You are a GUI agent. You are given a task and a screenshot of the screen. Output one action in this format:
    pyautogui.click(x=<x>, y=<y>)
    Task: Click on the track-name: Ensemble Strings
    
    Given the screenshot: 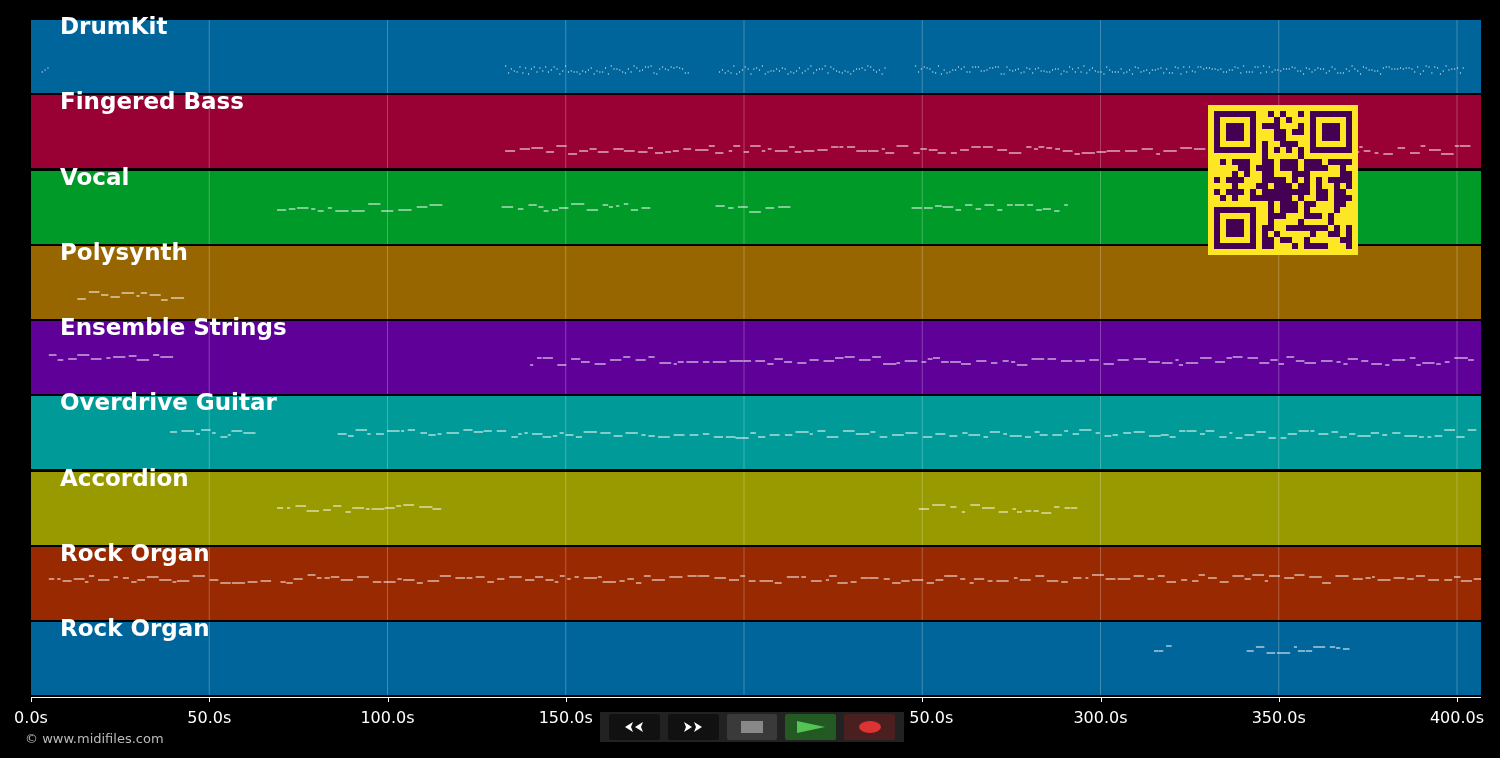 What is the action you would take?
    pyautogui.click(x=173, y=328)
    